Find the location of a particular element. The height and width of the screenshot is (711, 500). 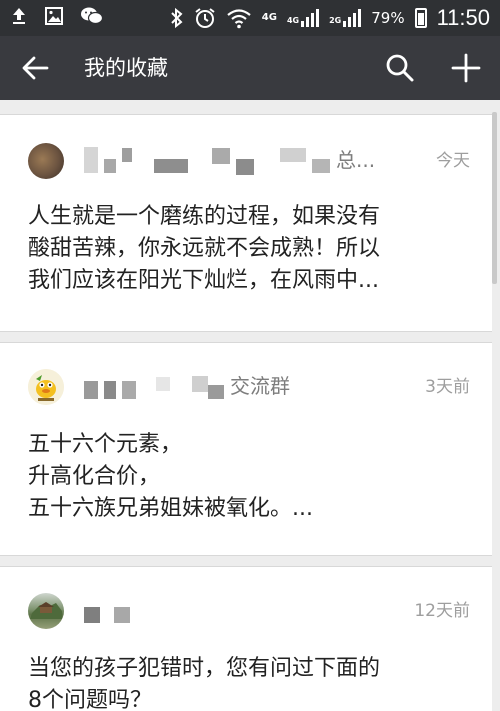

item-source is located at coordinates (107, 610).